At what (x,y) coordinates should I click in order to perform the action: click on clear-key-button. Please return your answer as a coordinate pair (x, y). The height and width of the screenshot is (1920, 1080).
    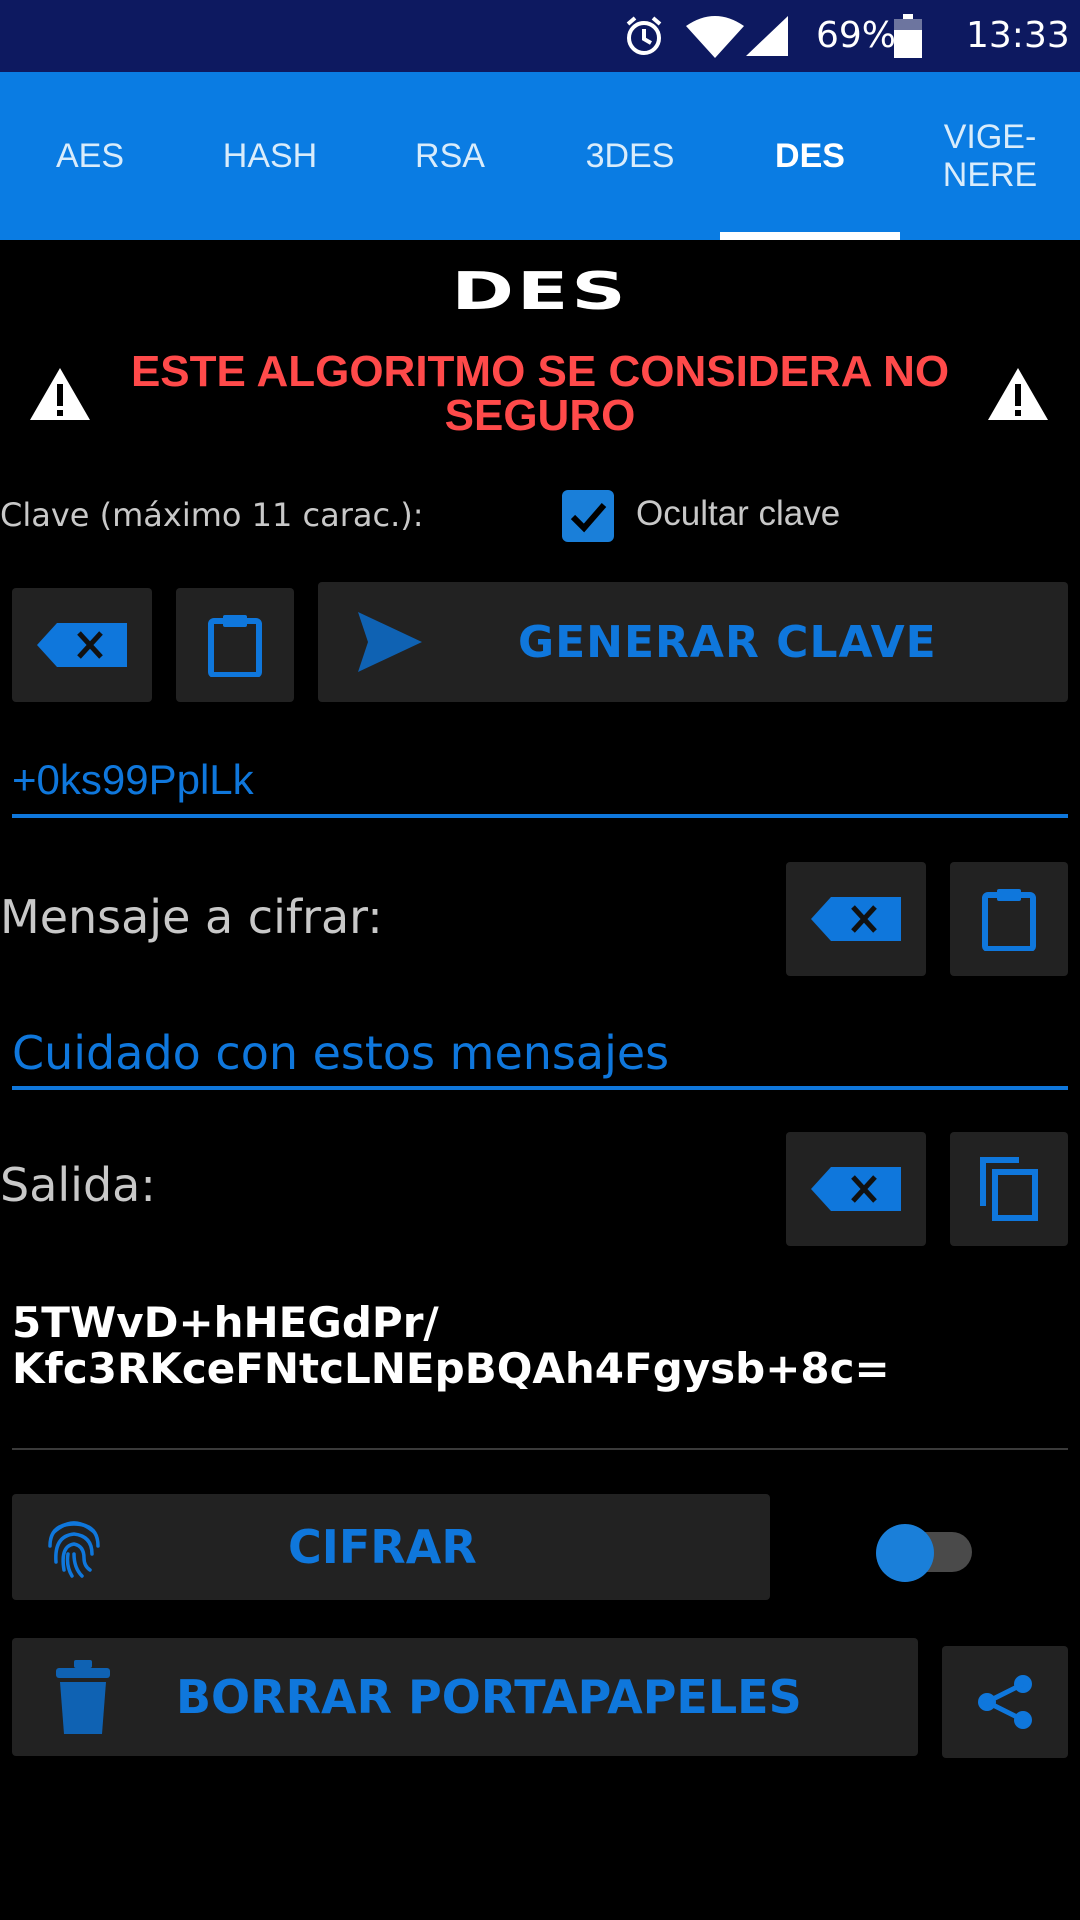
    Looking at the image, I should click on (82, 645).